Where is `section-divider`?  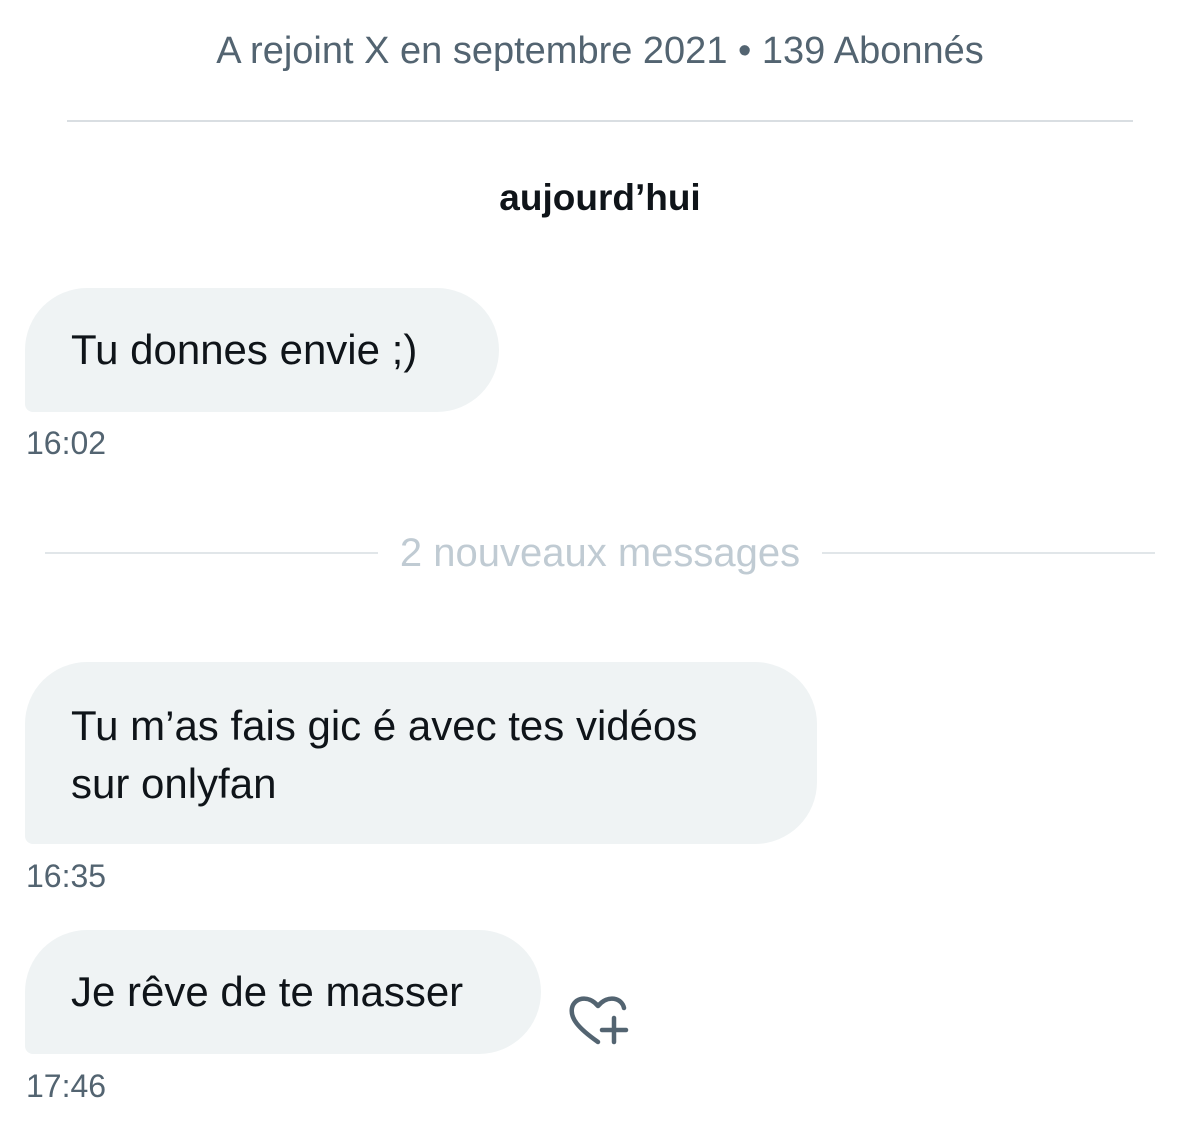 section-divider is located at coordinates (600, 121).